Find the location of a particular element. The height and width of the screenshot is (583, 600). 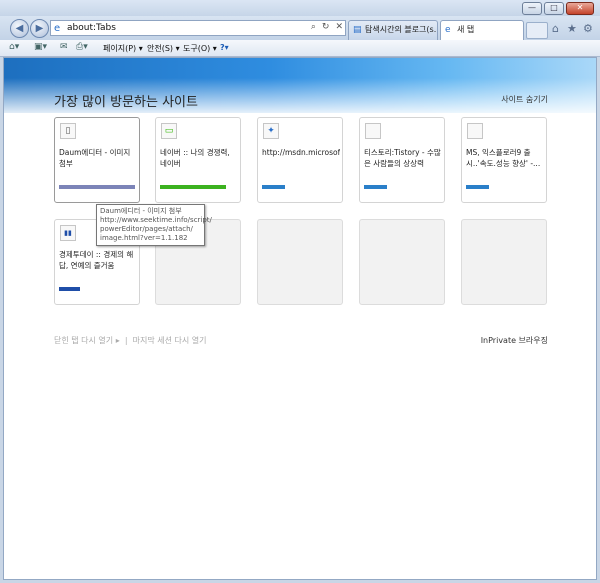

print-icon: ⎙▾ is located at coordinates (82, 47).